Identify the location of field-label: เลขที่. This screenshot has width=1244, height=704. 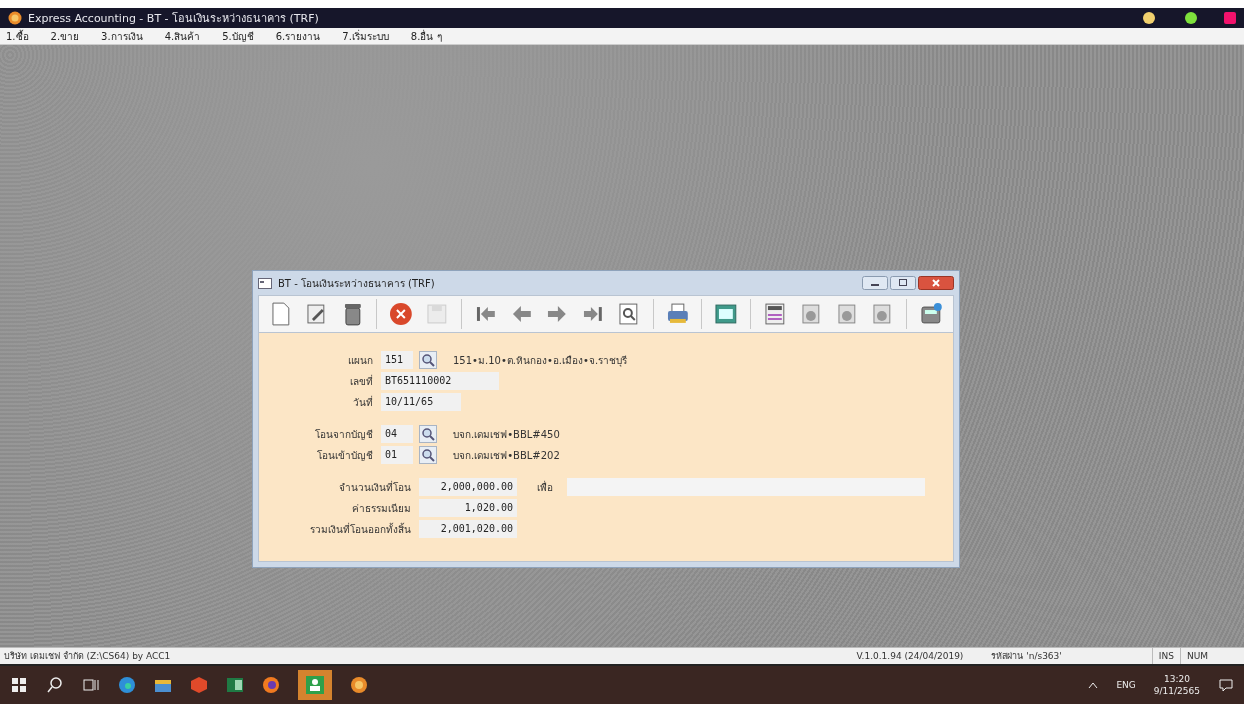
(361, 381).